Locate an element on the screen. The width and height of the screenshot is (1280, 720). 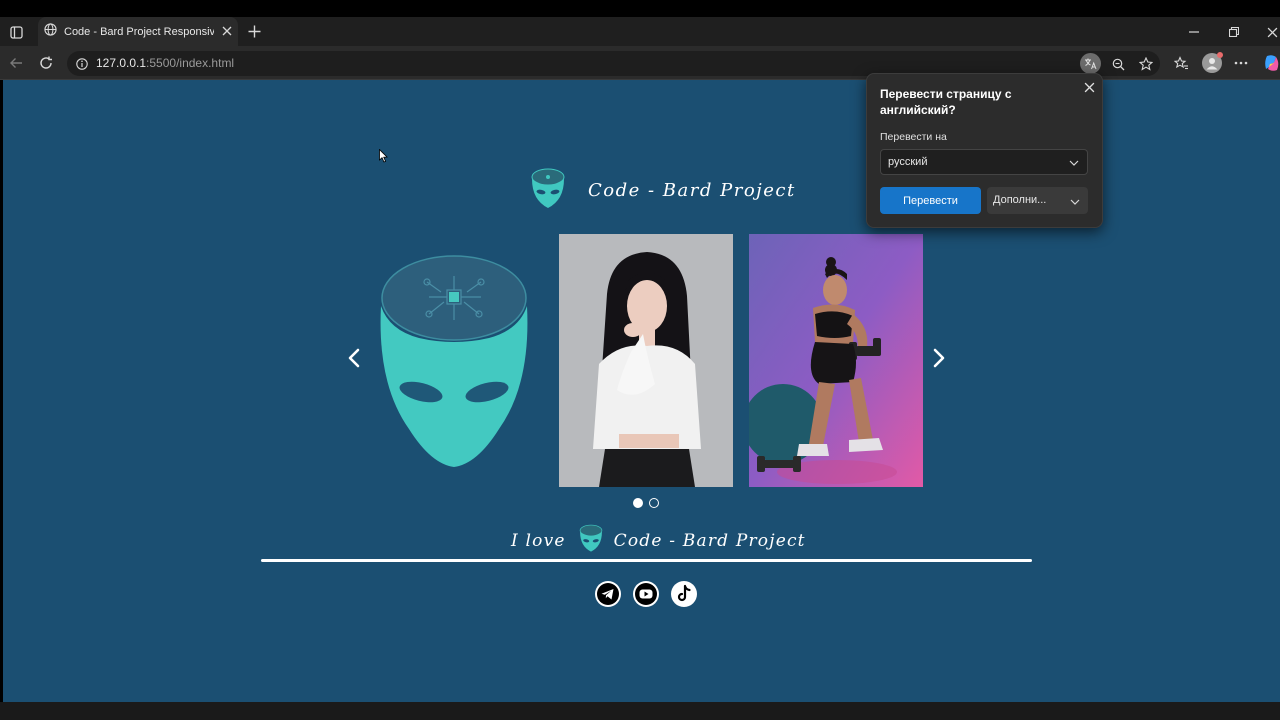
window-top-edge is located at coordinates (640, 8).